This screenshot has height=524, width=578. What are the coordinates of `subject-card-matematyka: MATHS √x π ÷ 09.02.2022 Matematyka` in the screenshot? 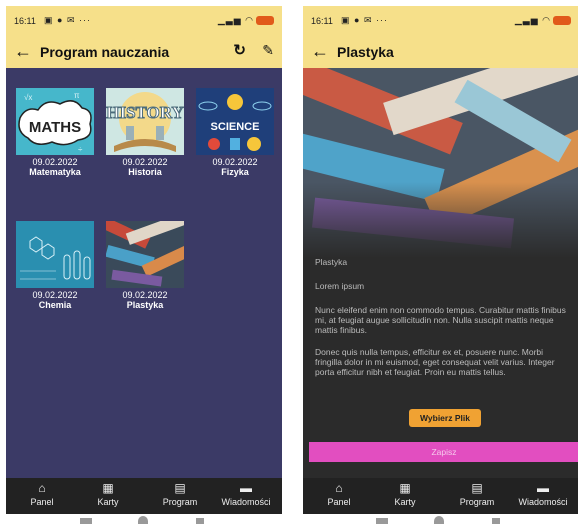 It's located at (55, 134).